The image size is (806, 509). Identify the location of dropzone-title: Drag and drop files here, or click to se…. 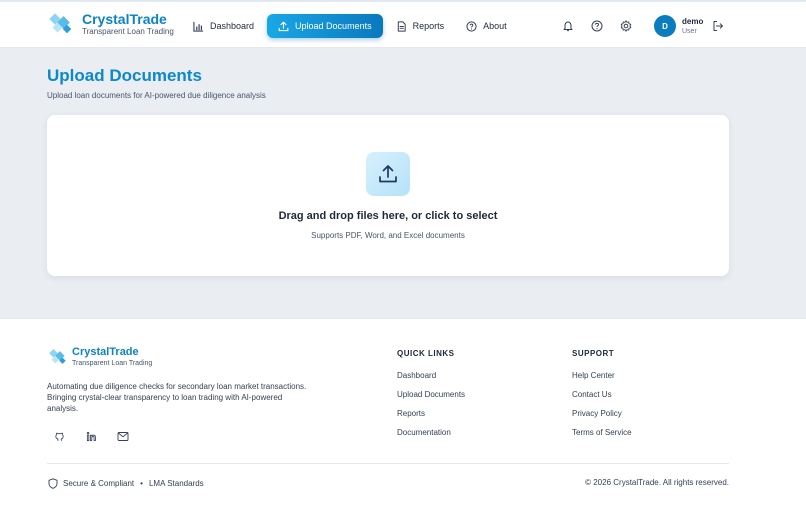
(388, 216).